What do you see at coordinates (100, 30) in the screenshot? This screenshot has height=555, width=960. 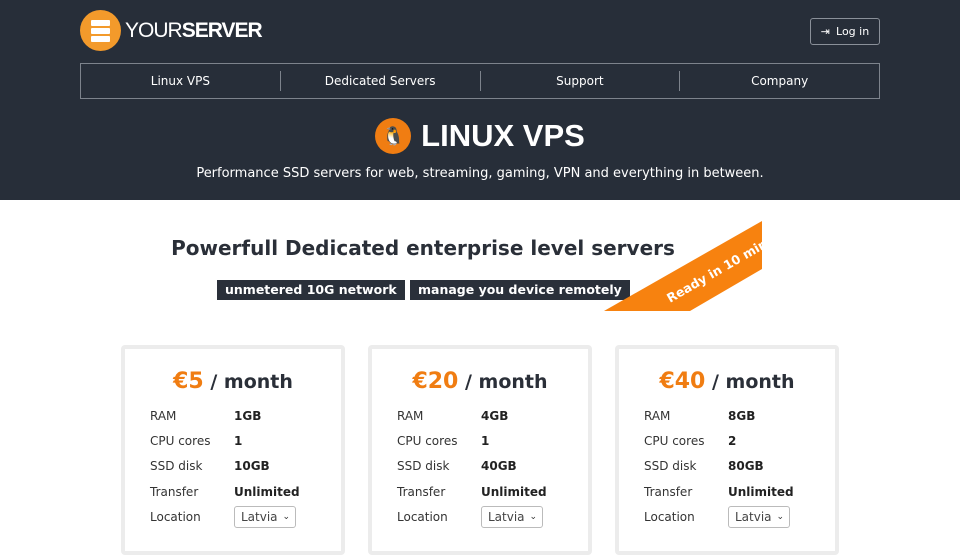 I see `server-icon` at bounding box center [100, 30].